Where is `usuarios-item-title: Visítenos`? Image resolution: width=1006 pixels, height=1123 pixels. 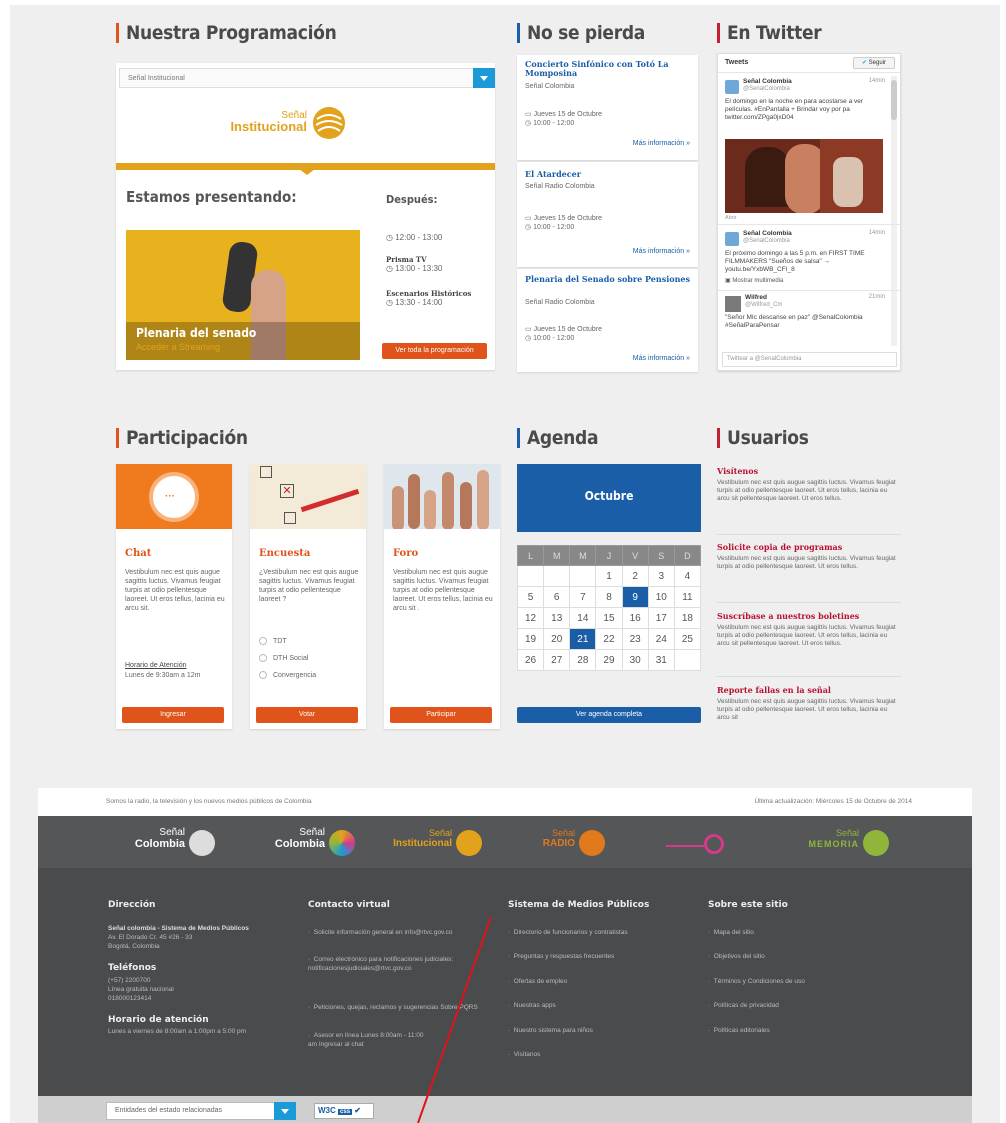 usuarios-item-title: Visítenos is located at coordinates (809, 471).